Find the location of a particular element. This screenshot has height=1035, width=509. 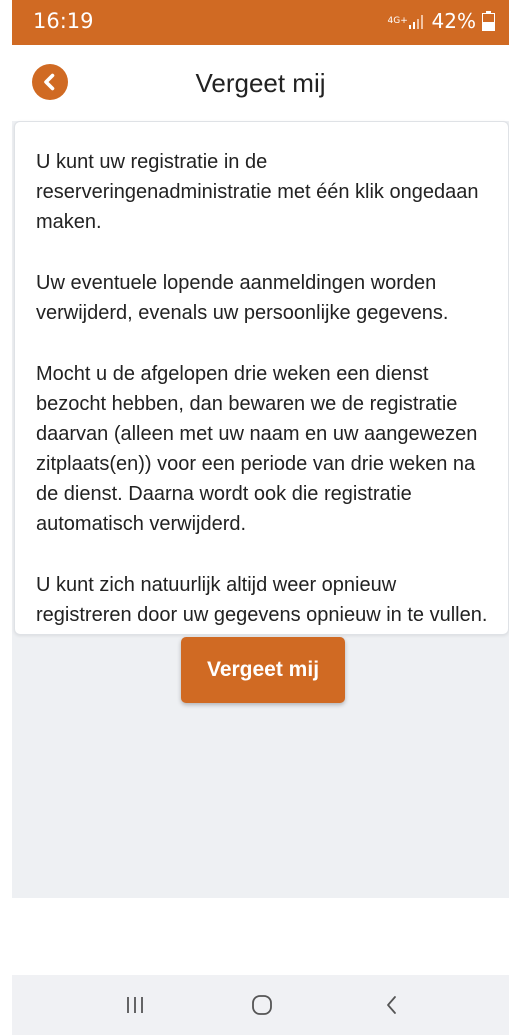

home-icon is located at coordinates (262, 1005).